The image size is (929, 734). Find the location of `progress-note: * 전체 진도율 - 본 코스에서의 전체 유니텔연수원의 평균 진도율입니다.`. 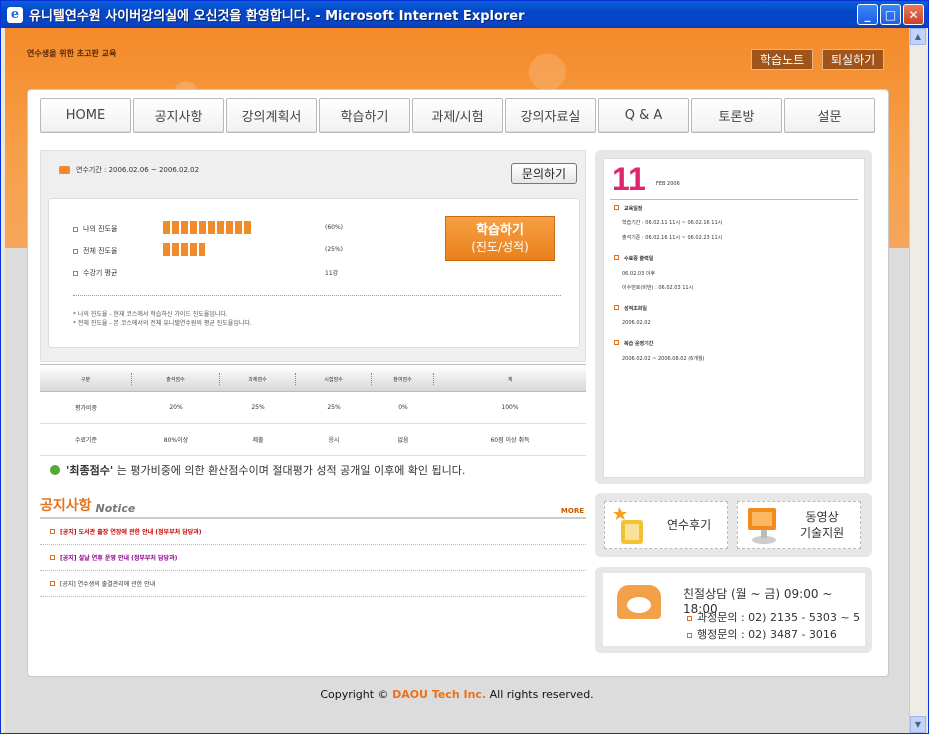

progress-note: * 전체 진도율 - 본 코스에서의 전체 유니텔연수원의 평균 진도율입니다. is located at coordinates (162, 323).